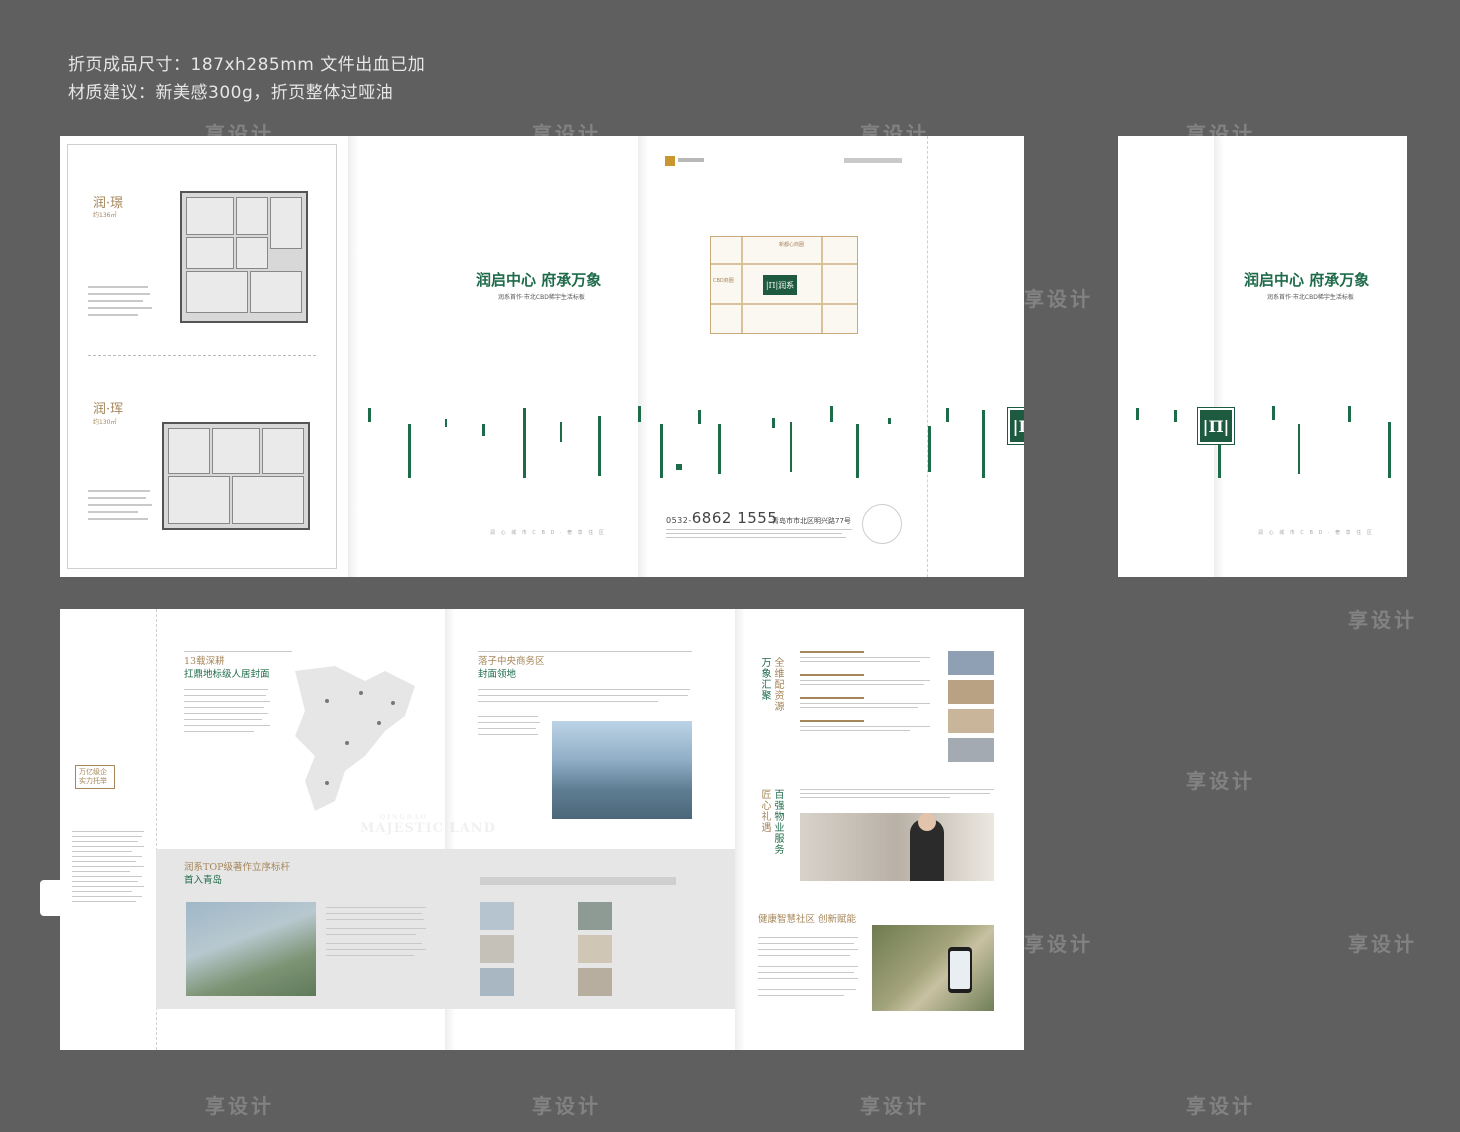 The width and height of the screenshot is (1460, 1132). I want to click on plan1-title: 润·璟, so click(108, 203).